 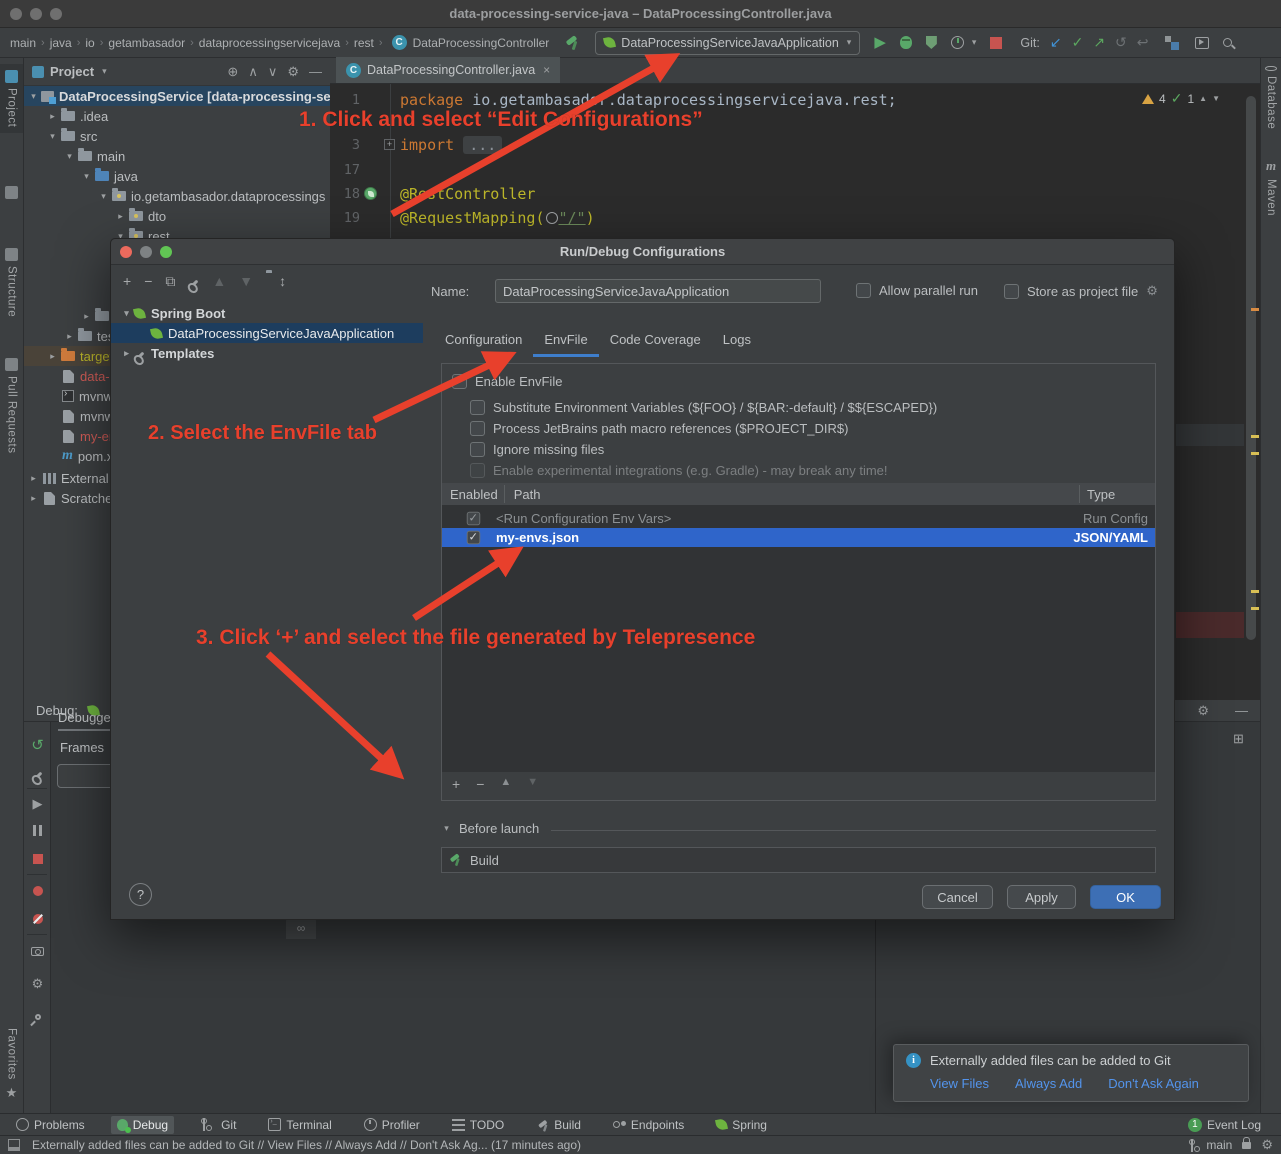 What do you see at coordinates (37, 859) in the screenshot?
I see `stop-icon` at bounding box center [37, 859].